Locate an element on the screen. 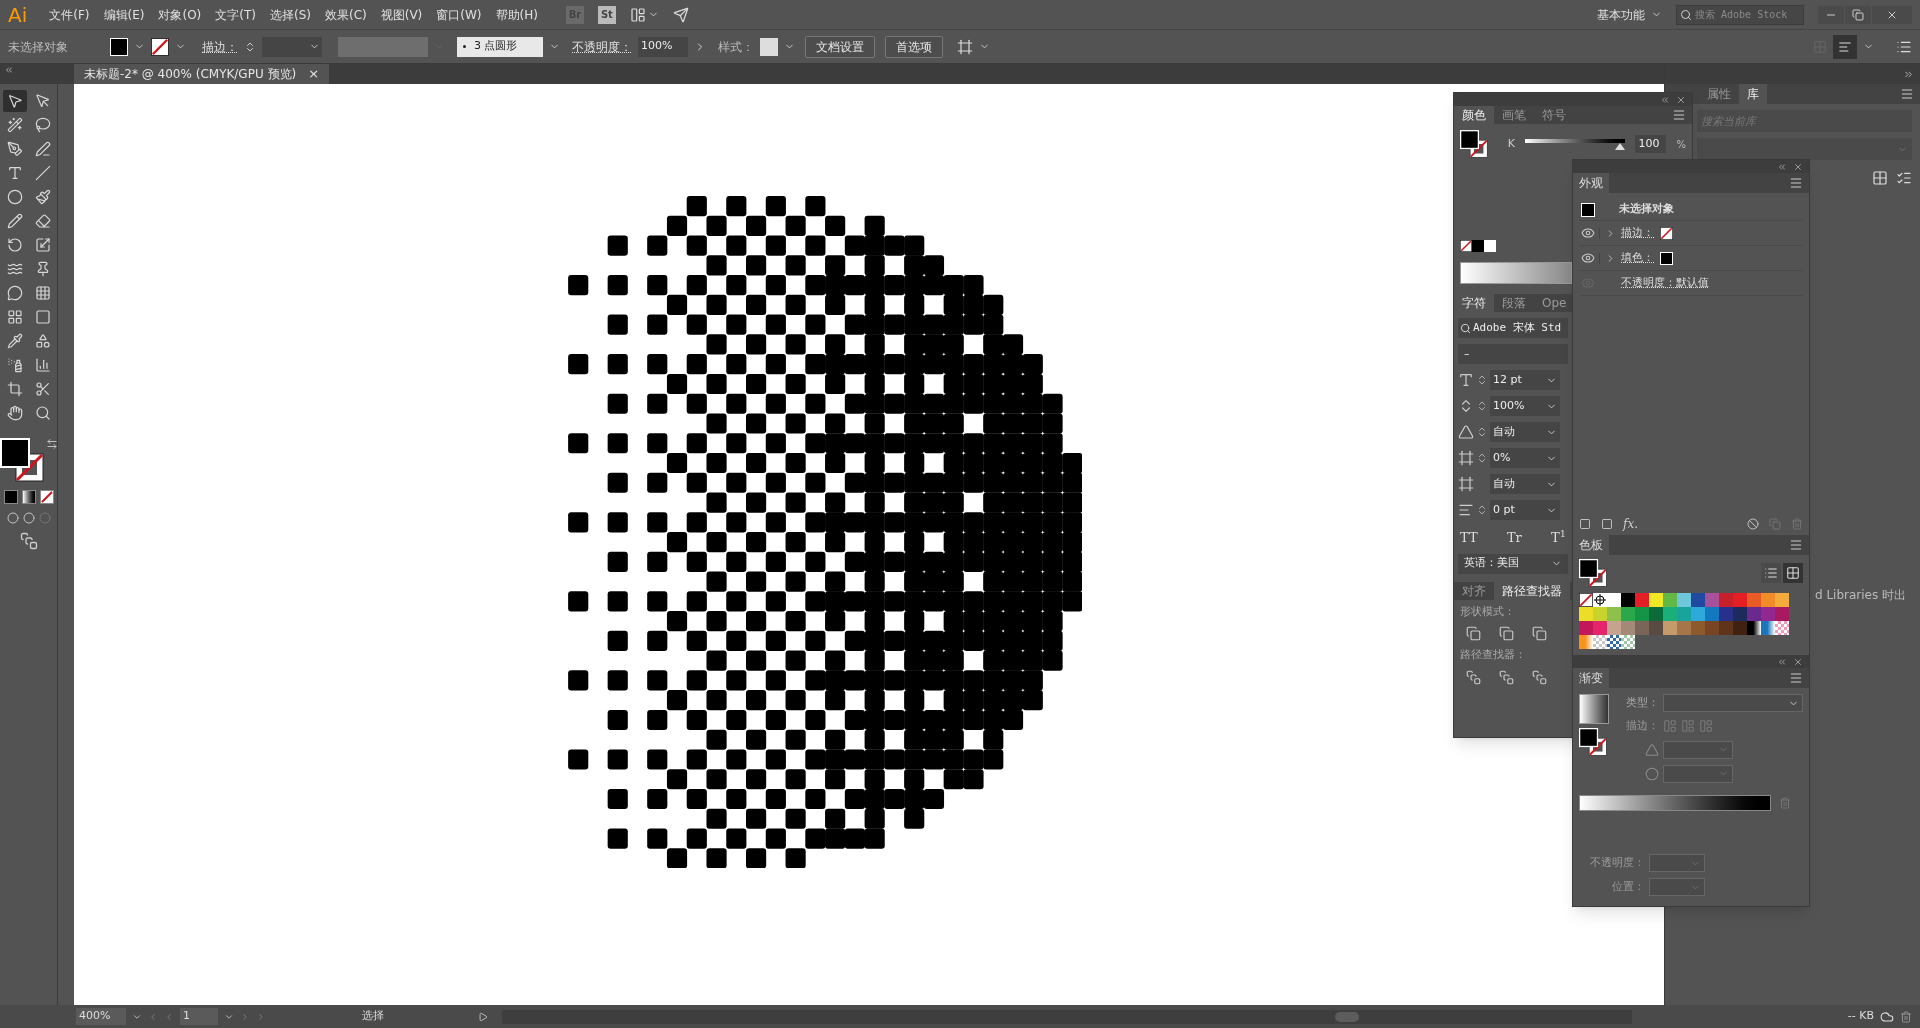  file-size-status: -- KB is located at coordinates (1860, 1016).